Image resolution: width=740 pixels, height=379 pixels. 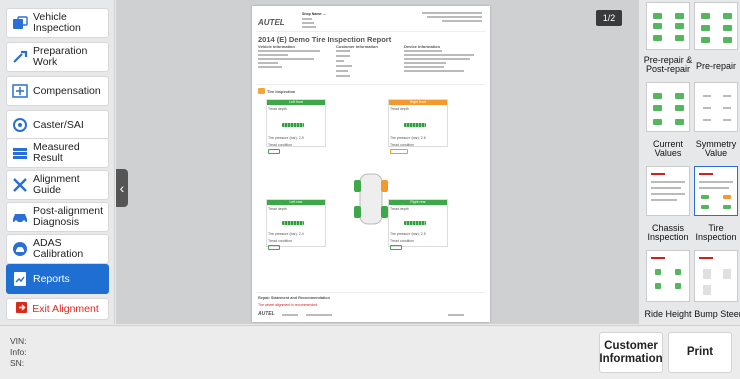 I want to click on repair-statement-heading: Repair Statement and Recommendation, so click(x=294, y=298).